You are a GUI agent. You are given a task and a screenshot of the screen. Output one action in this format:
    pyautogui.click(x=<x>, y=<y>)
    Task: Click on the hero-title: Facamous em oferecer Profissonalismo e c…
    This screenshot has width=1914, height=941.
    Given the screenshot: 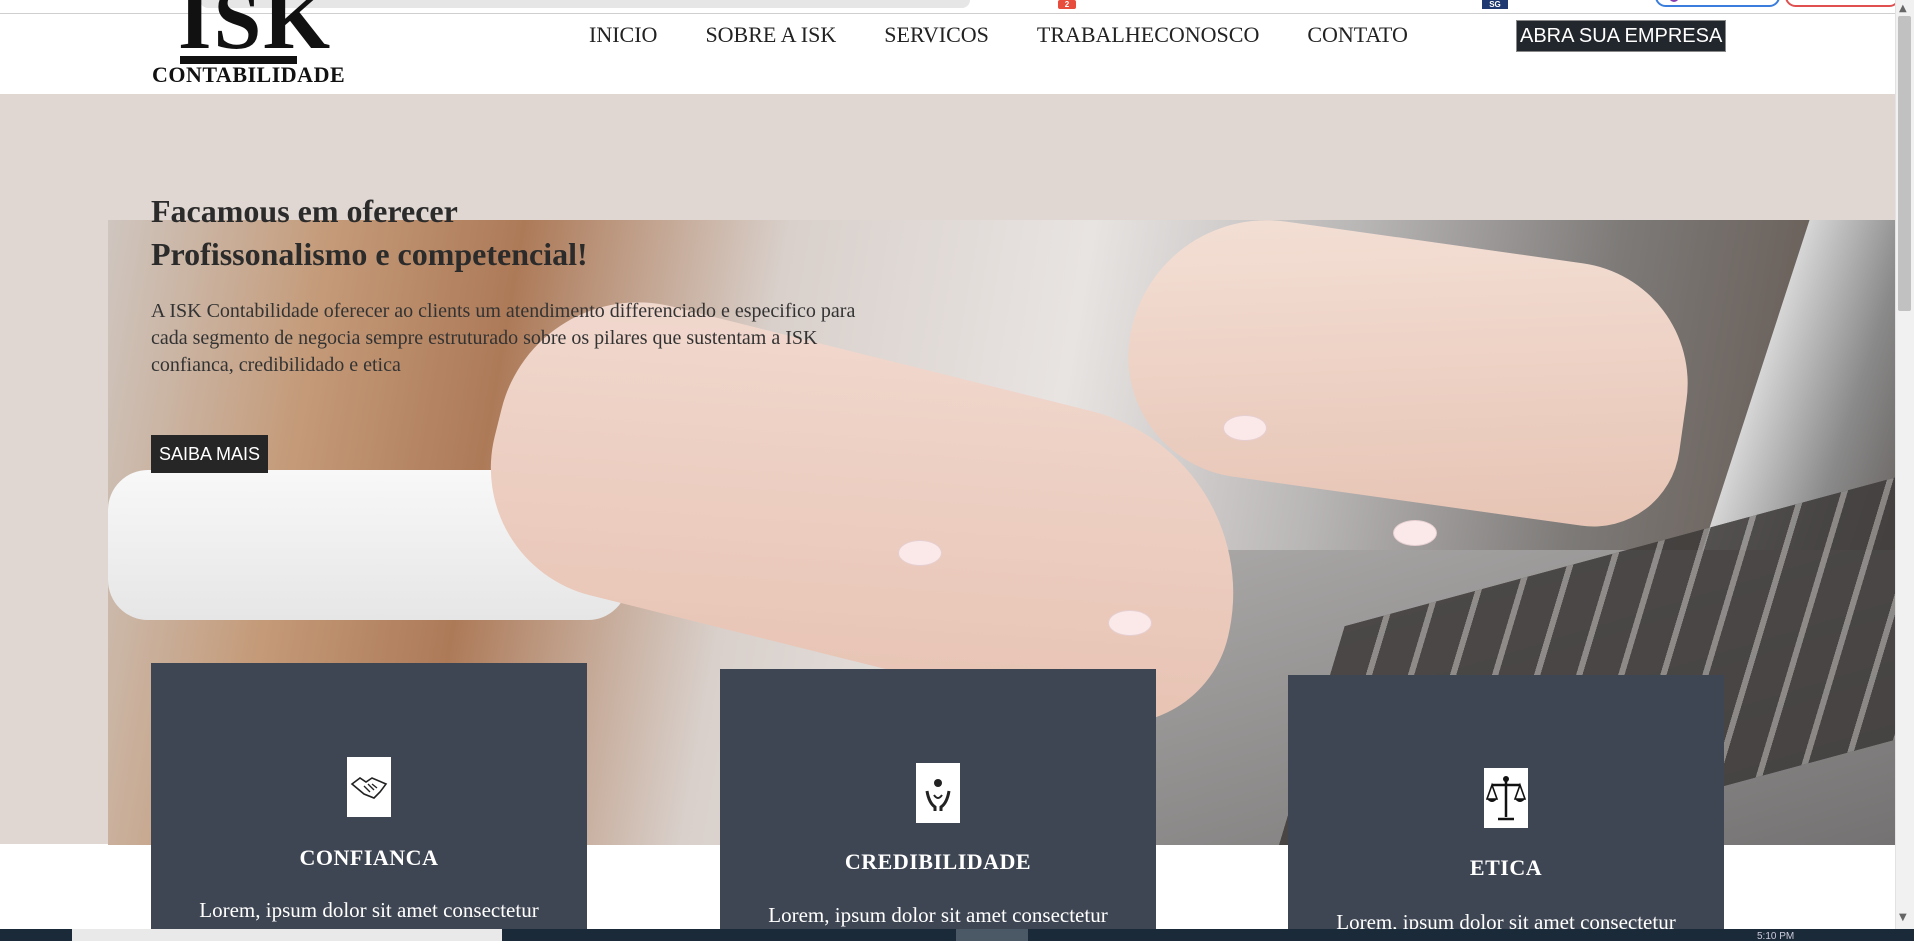 What is the action you would take?
    pyautogui.click(x=531, y=233)
    